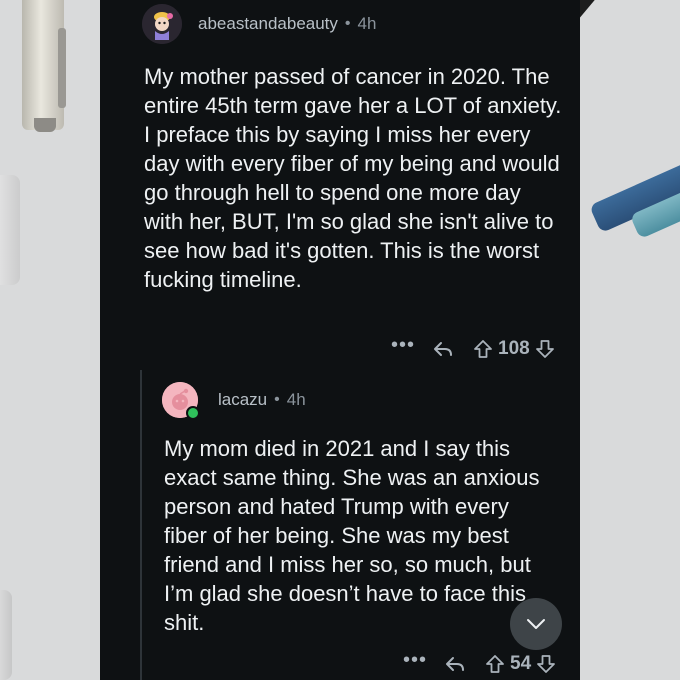 The image size is (680, 680). I want to click on snoo-avatar-icon, so click(162, 24).